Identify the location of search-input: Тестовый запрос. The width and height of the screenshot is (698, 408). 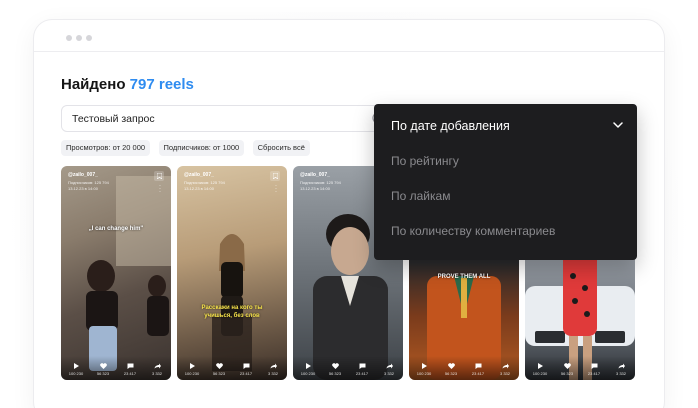
(228, 118).